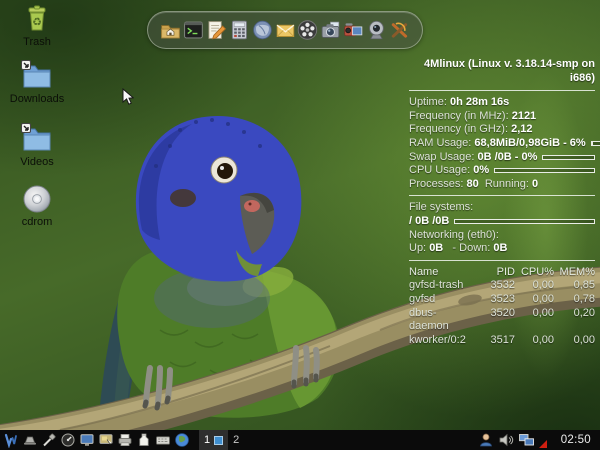 This screenshot has width=600, height=450. I want to click on keyboard-icon, so click(163, 440).